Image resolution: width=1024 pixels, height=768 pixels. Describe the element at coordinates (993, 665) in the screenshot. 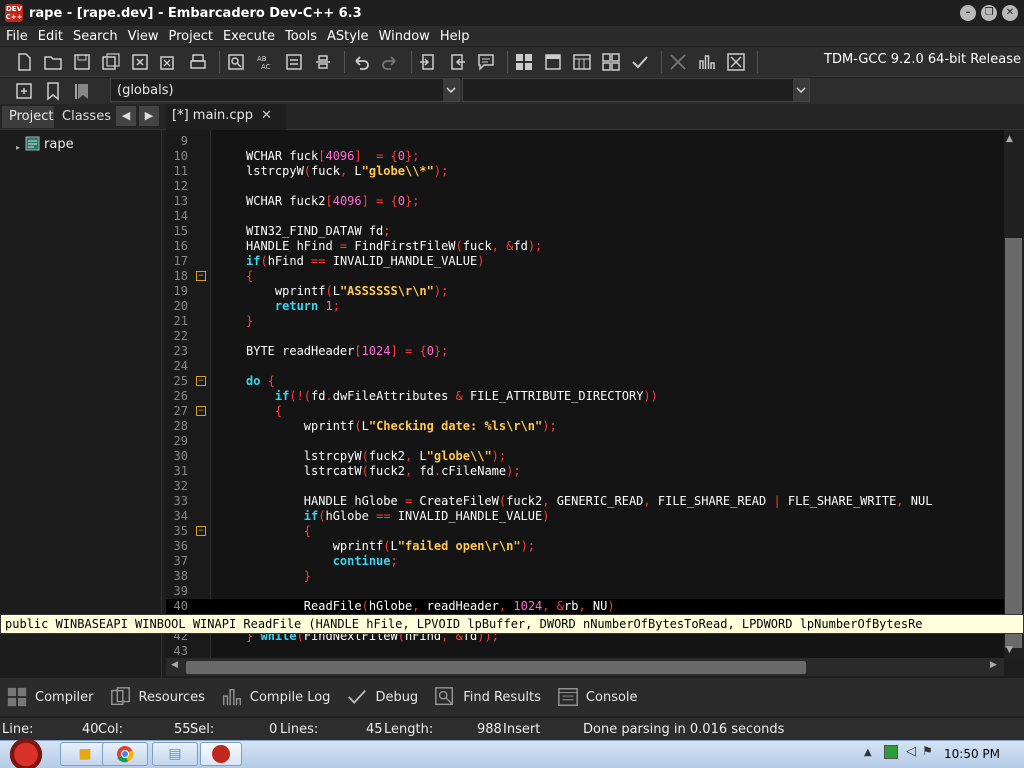

I see `scroll-right-icon: ▶` at that location.